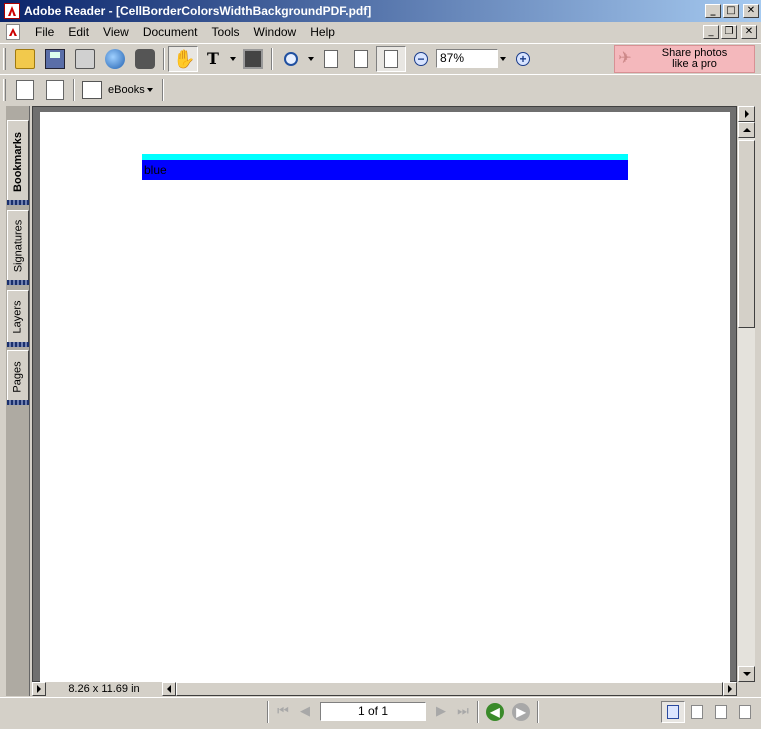 The width and height of the screenshot is (761, 729). Describe the element at coordinates (746, 394) in the screenshot. I see `vertical-scrollbar` at that location.